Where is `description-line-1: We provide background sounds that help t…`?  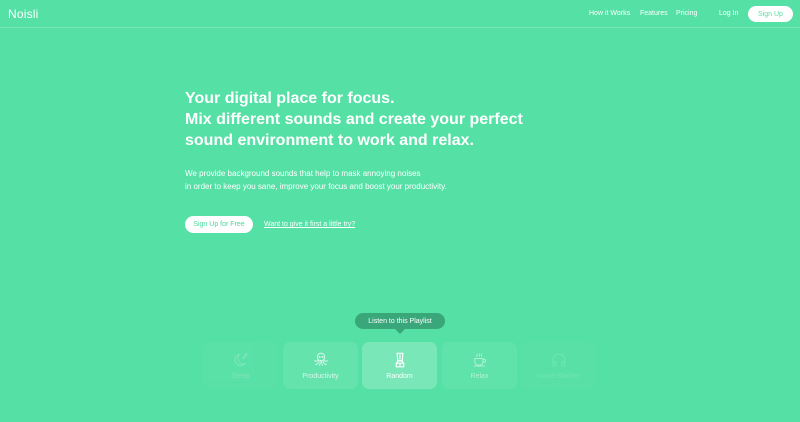 description-line-1: We provide background sounds that help t… is located at coordinates (303, 173).